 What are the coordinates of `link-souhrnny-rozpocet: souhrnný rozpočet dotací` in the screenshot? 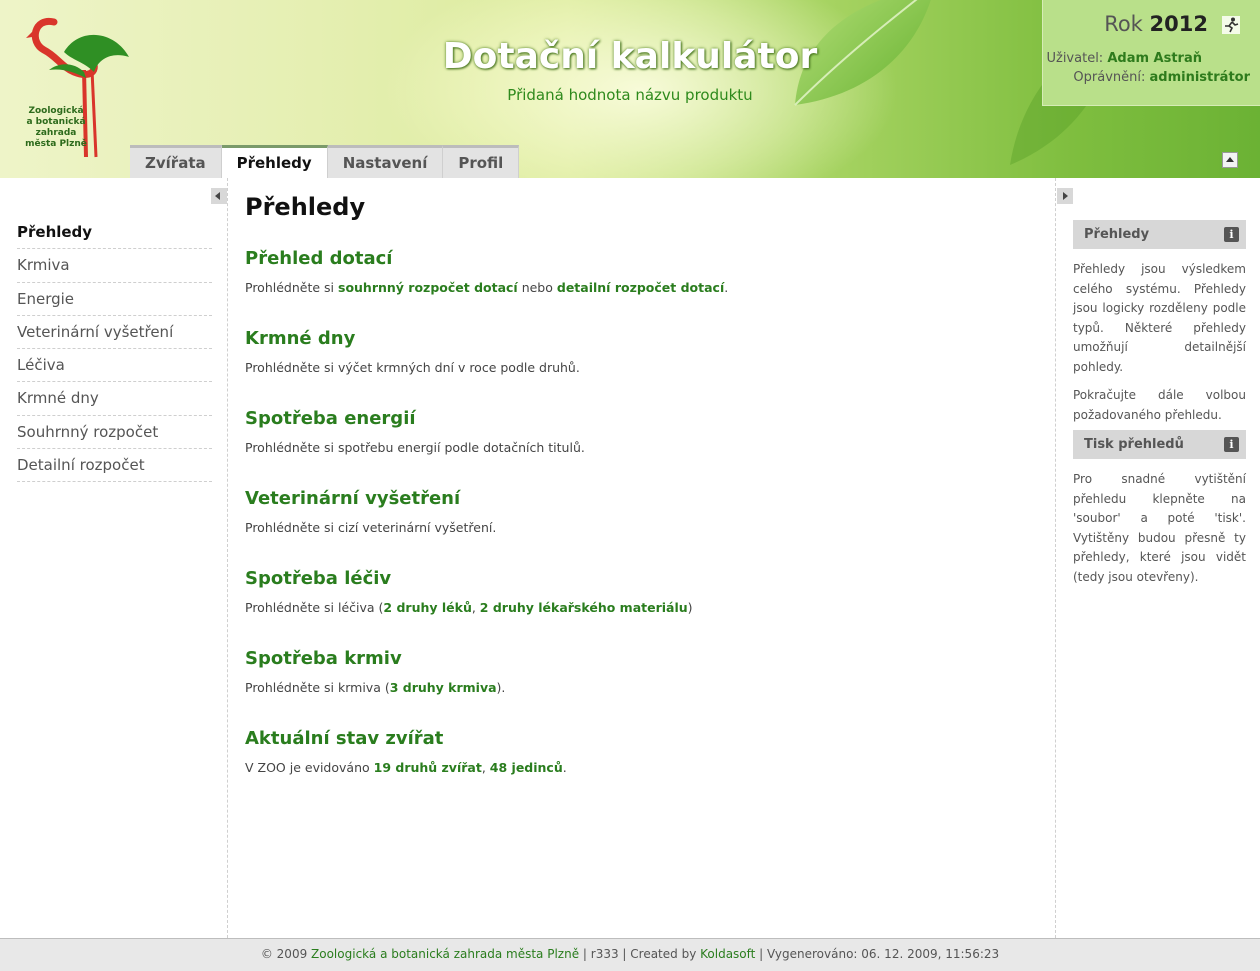 It's located at (428, 287).